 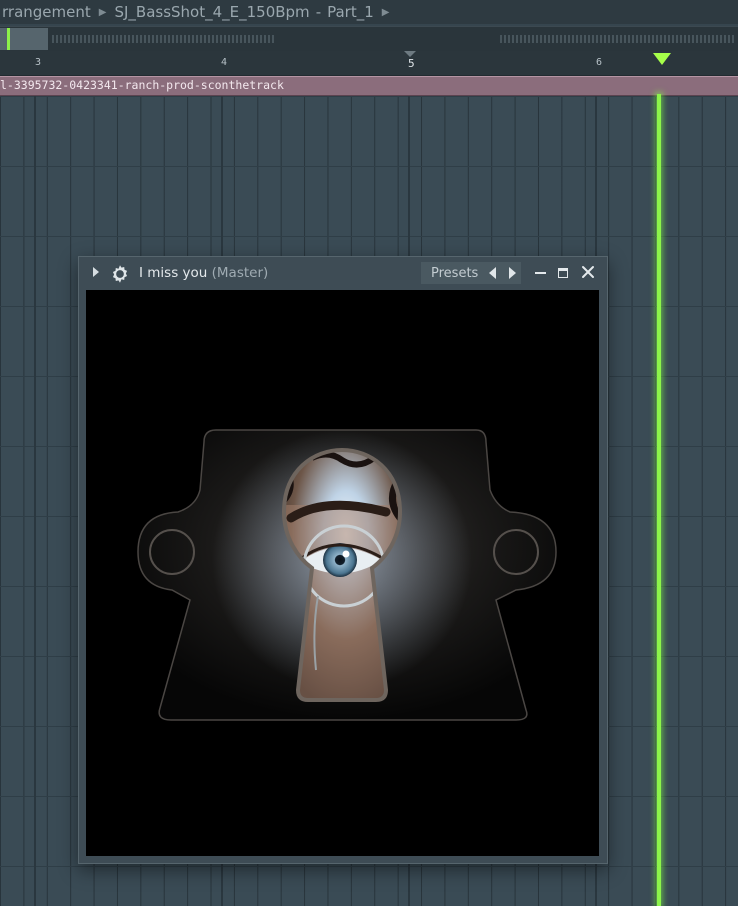 What do you see at coordinates (96, 272) in the screenshot?
I see `chevron-right-icon` at bounding box center [96, 272].